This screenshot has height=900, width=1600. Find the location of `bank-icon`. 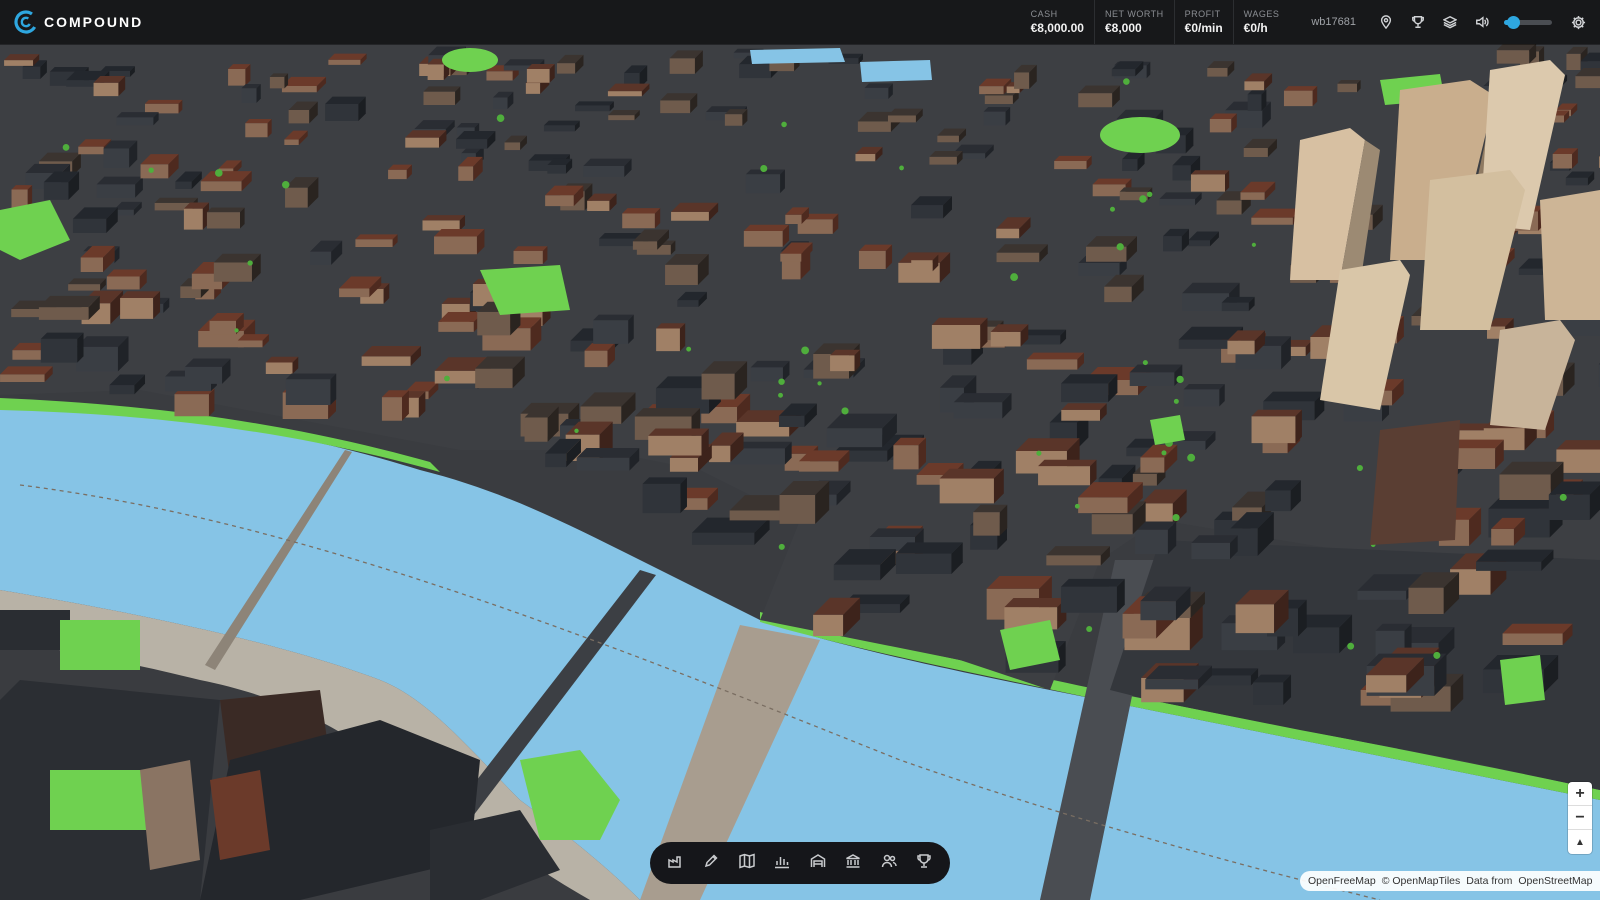

bank-icon is located at coordinates (853, 863).